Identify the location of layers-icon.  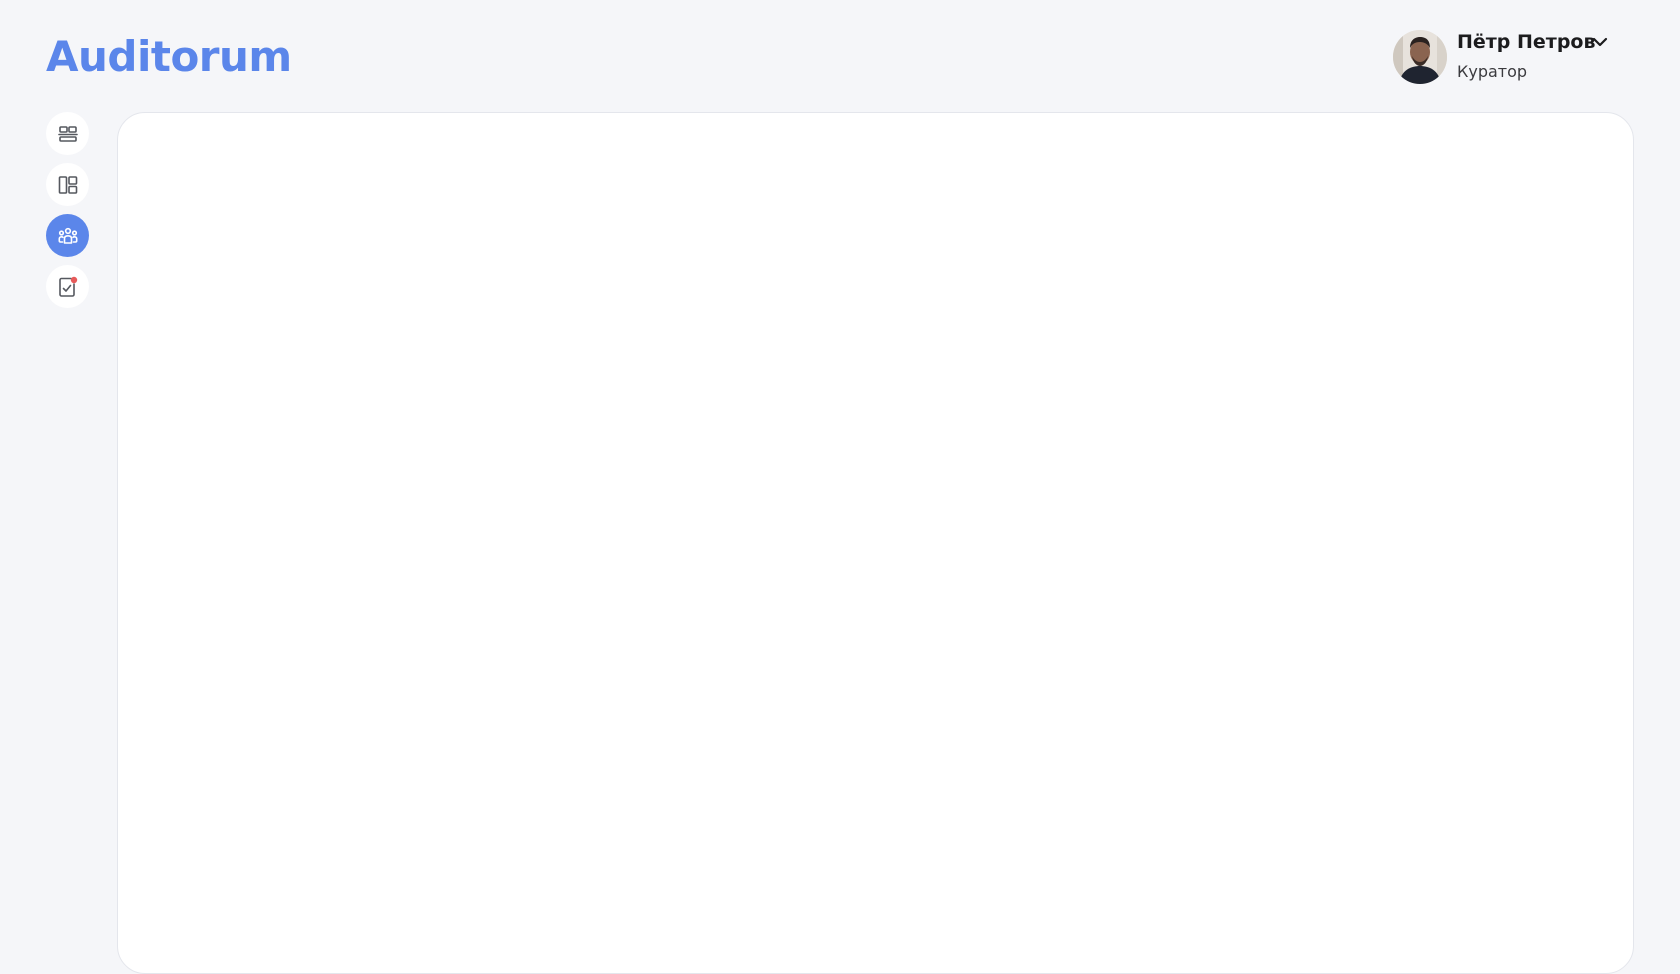
(67, 133).